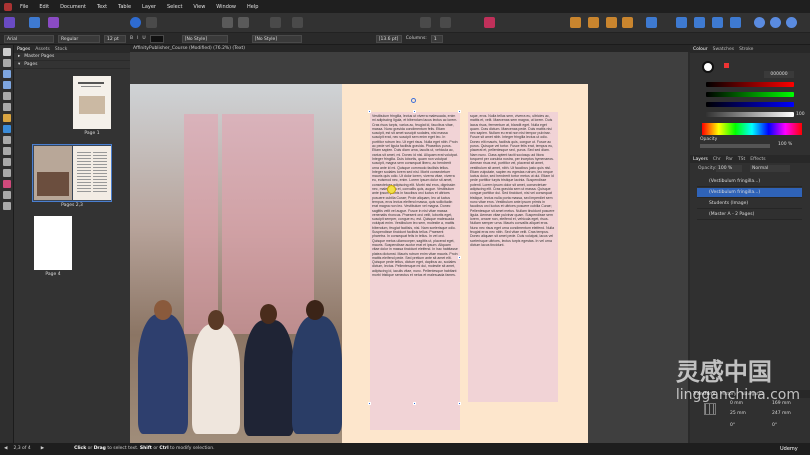 This screenshot has height=455, width=810. What do you see at coordinates (143, 38) in the screenshot?
I see `underline-button: U` at bounding box center [143, 38].